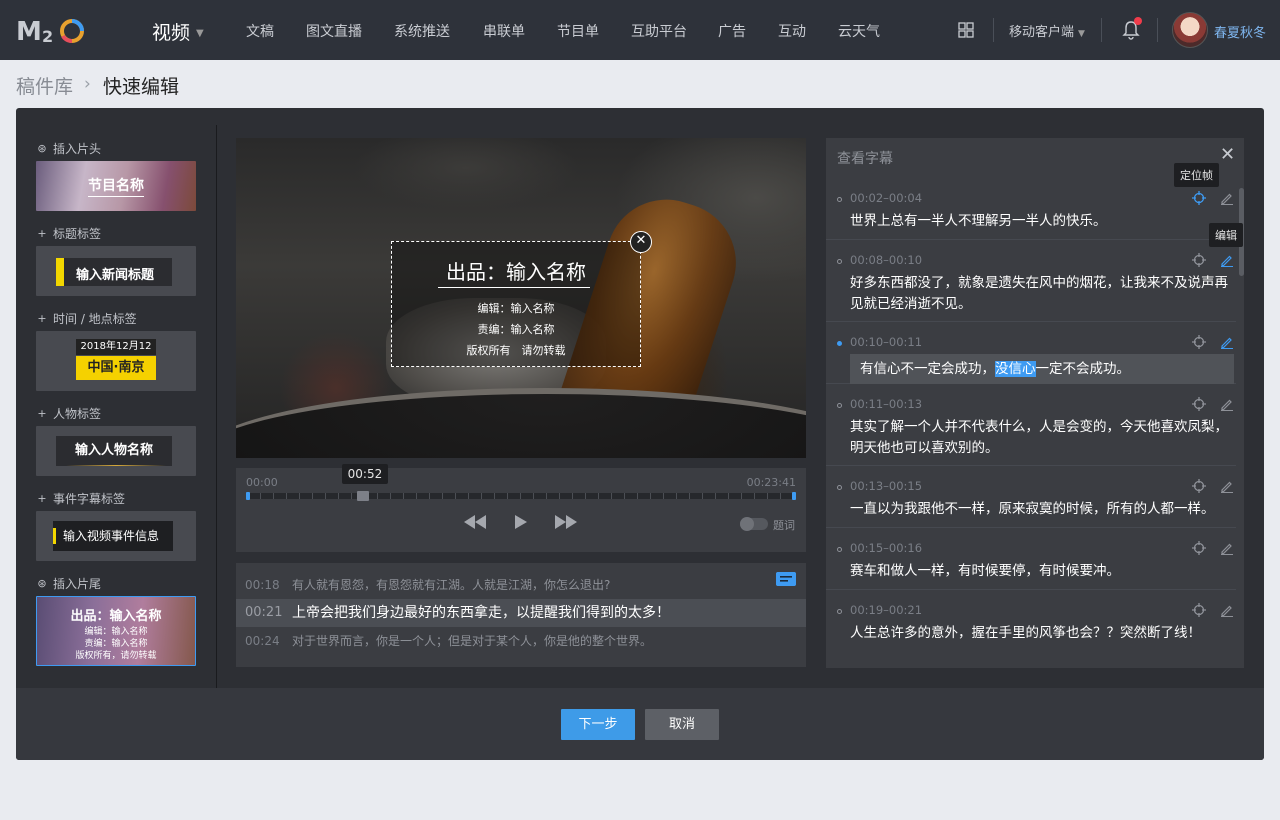 This screenshot has width=1280, height=820. I want to click on subtitle-text-selection: 没信心, so click(1015, 369).